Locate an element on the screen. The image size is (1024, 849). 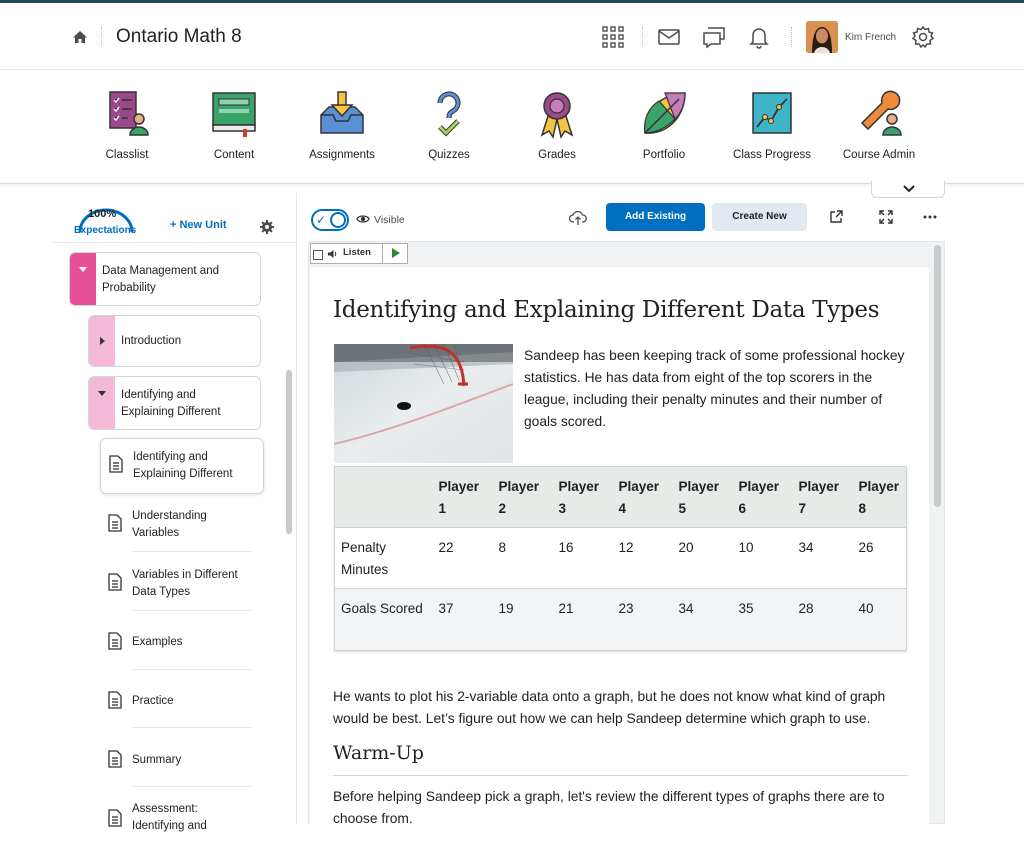
add-existing-button: Add Existing is located at coordinates (655, 217).